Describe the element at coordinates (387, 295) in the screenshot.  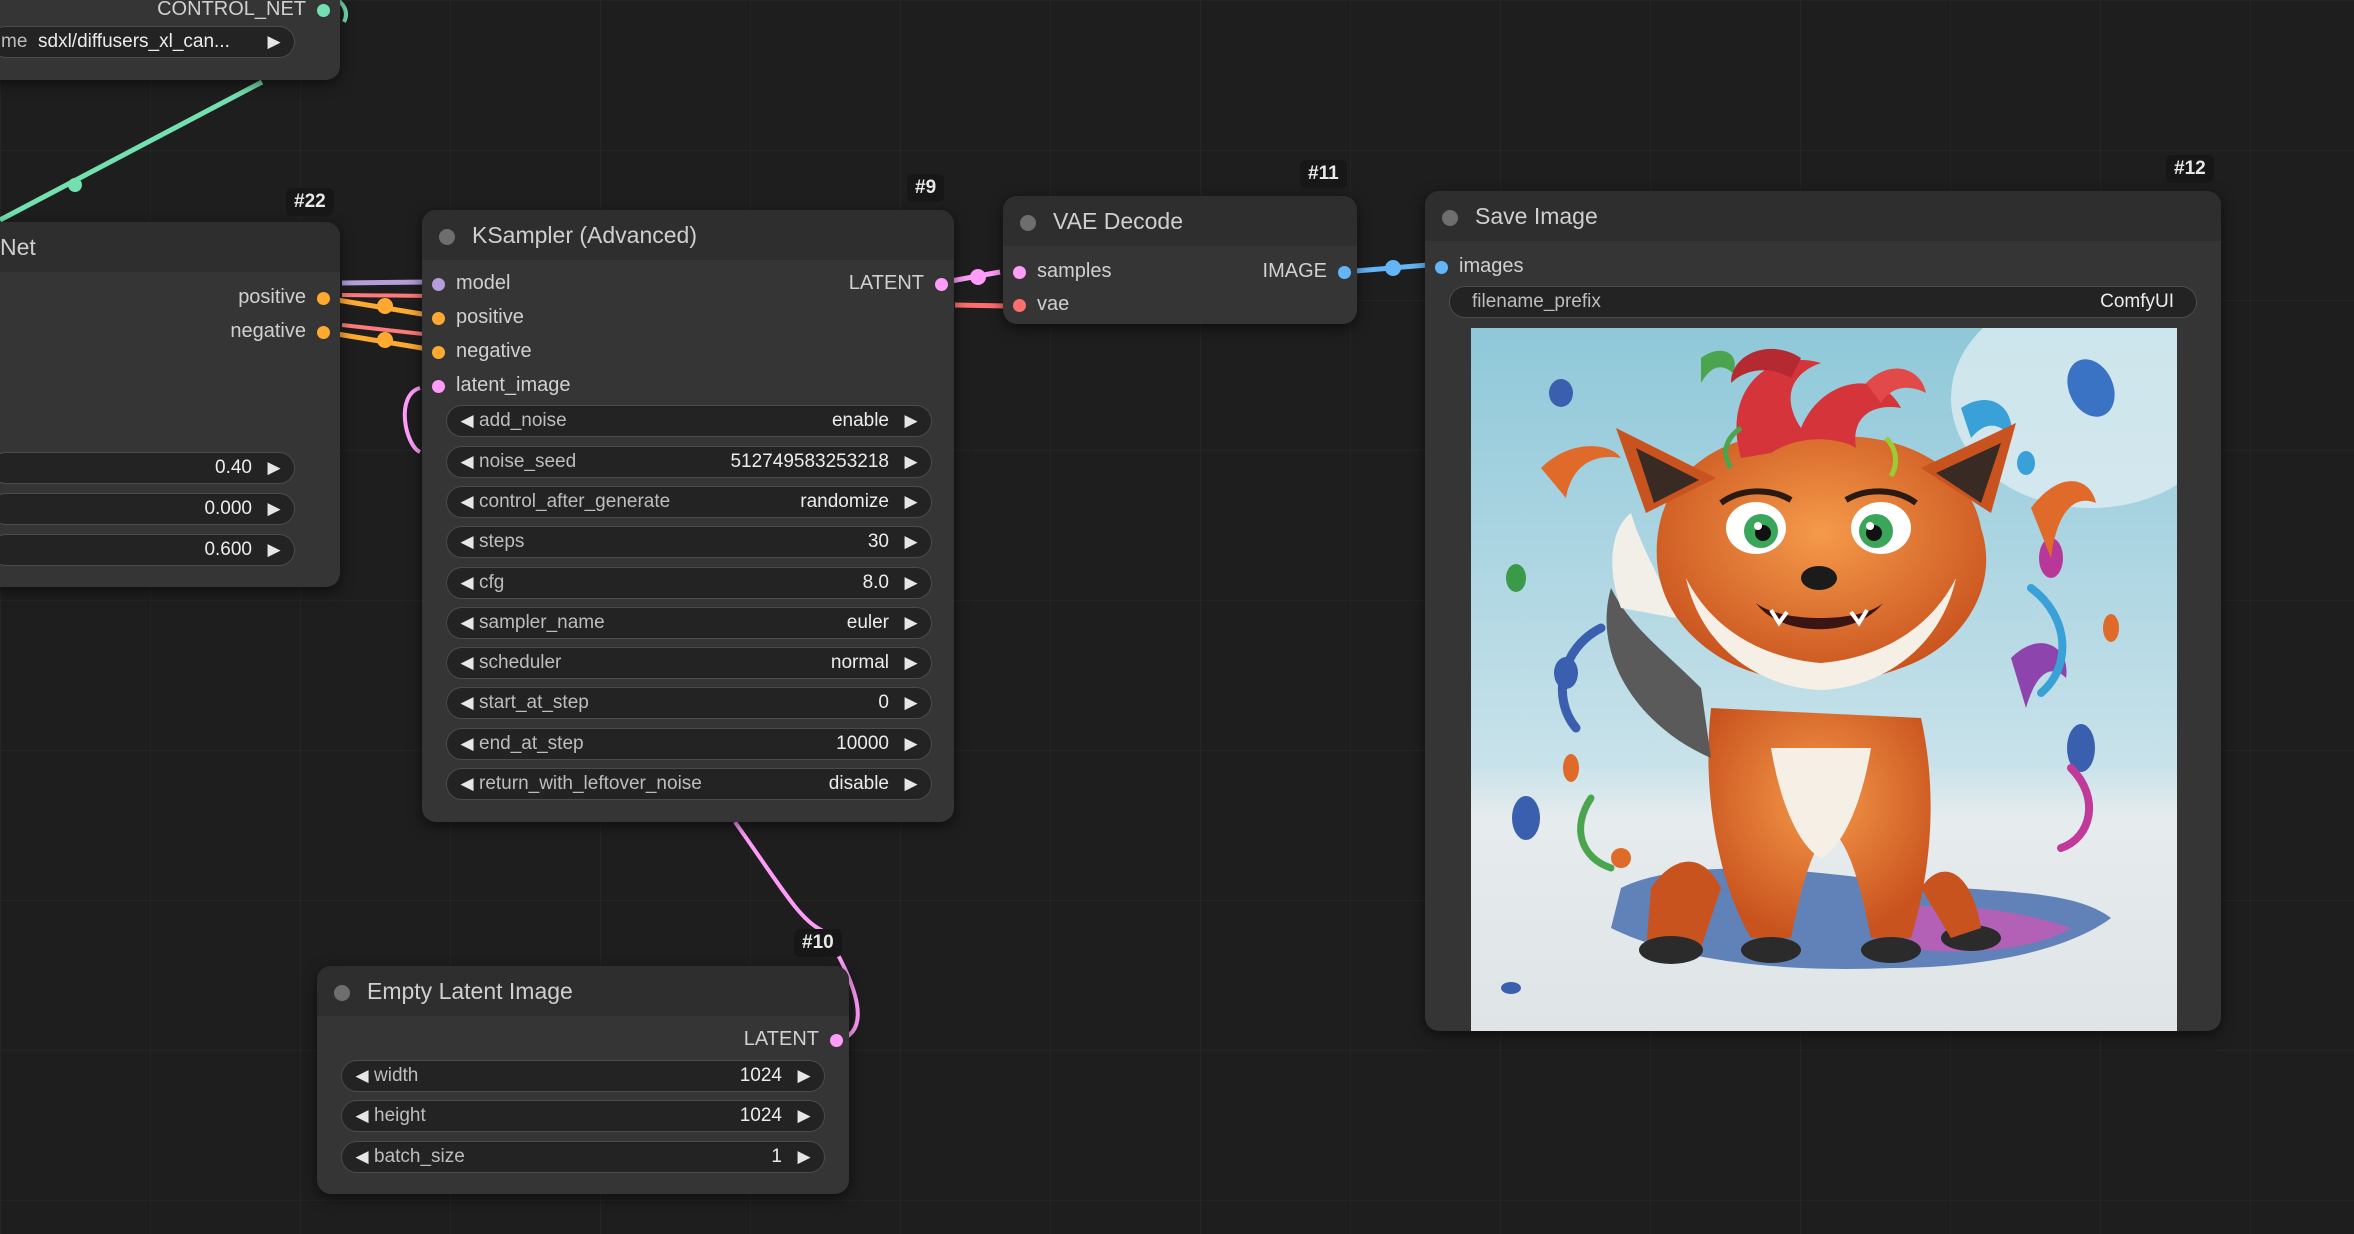
I see `extra-link-a` at that location.